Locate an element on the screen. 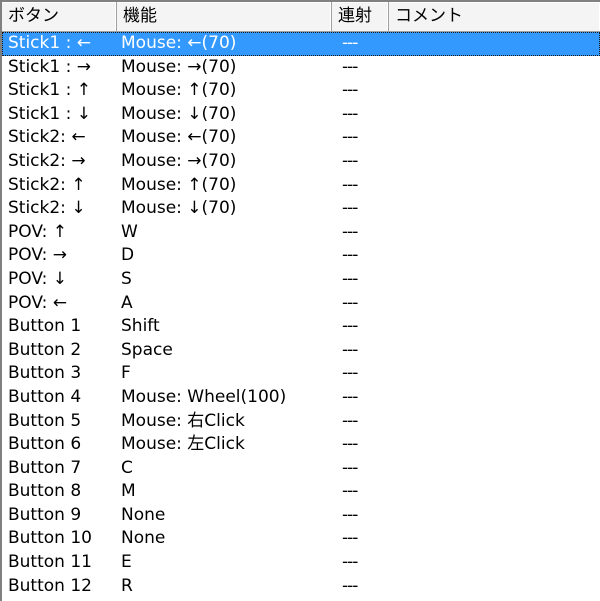  row-button-cell: POV: ↓ is located at coordinates (37, 278).